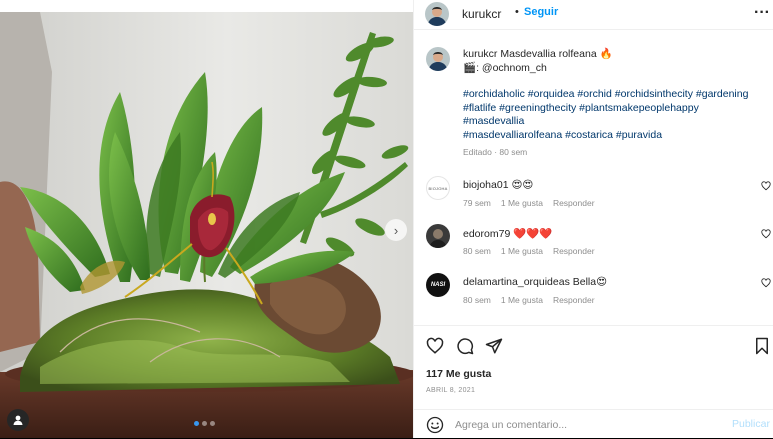  I want to click on fire-emoji: 🔥, so click(606, 54).